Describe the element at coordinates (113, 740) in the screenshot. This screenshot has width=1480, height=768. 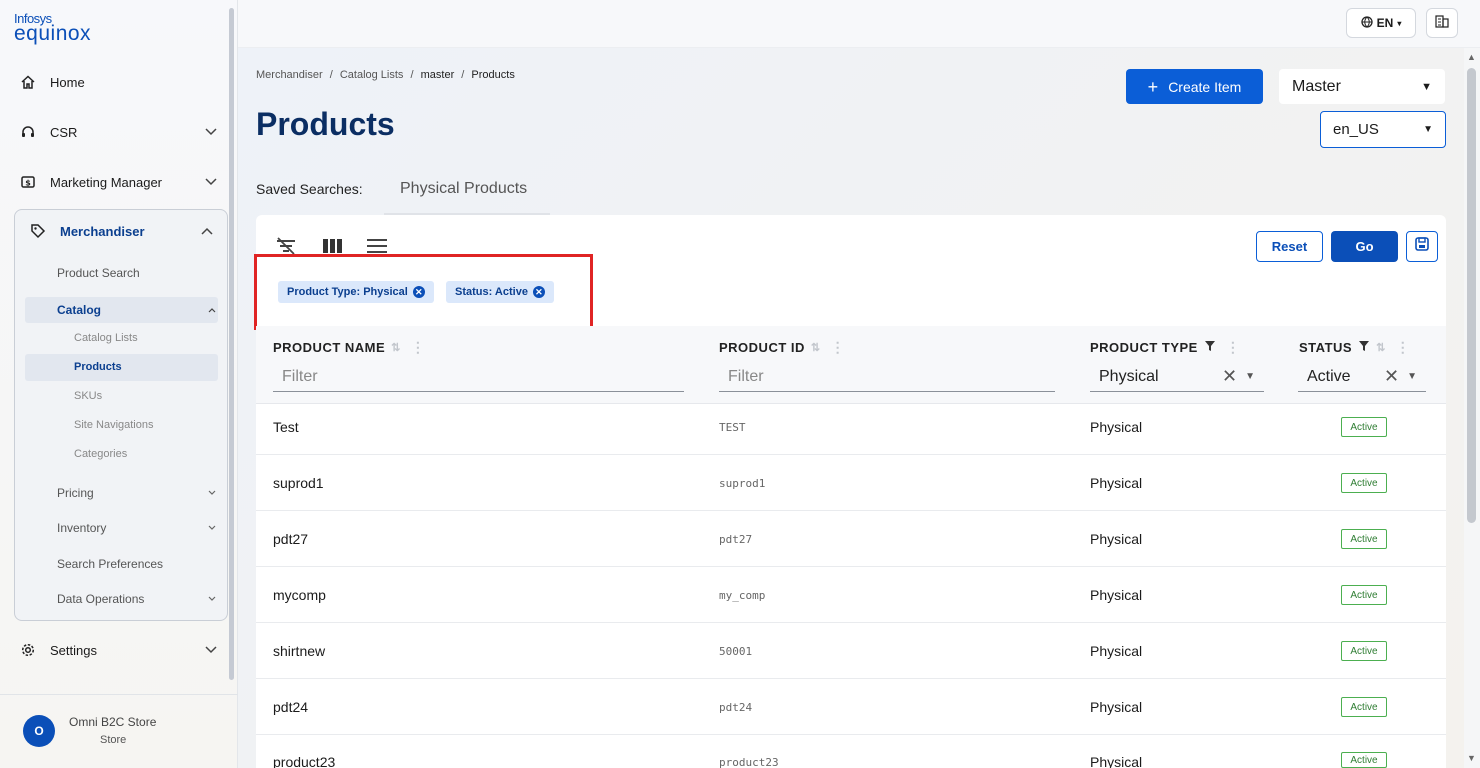
I see `store-type: Store` at that location.